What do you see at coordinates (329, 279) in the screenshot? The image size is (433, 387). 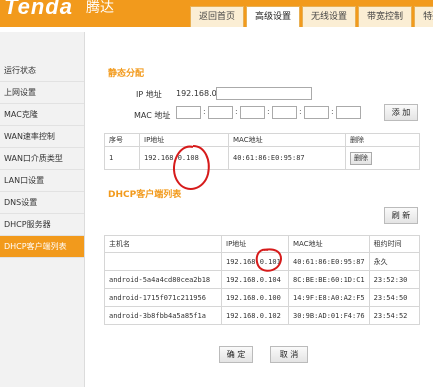 I see `cell-mac: 8C:BE:BE:60:1D:C1` at bounding box center [329, 279].